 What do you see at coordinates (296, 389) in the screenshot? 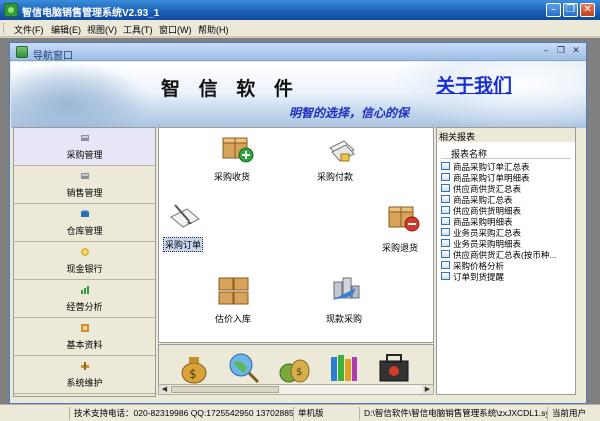
I see `shortcut-scrollbar: ◀ ▶` at bounding box center [296, 389].